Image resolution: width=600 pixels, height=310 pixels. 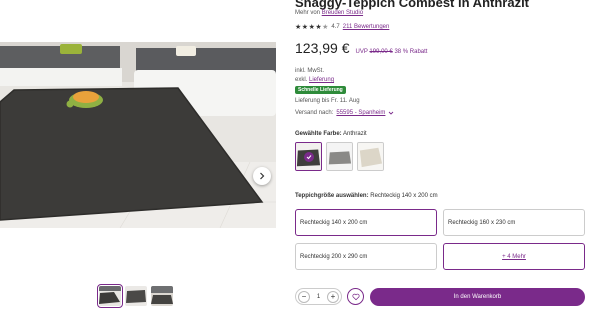 I want to click on add-to-cart-button: In den Warenkorb, so click(x=477, y=297).